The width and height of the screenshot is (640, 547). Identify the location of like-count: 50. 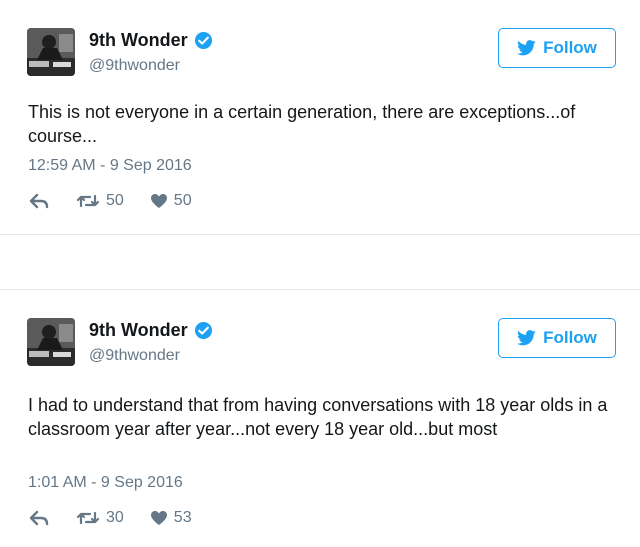
(182, 200).